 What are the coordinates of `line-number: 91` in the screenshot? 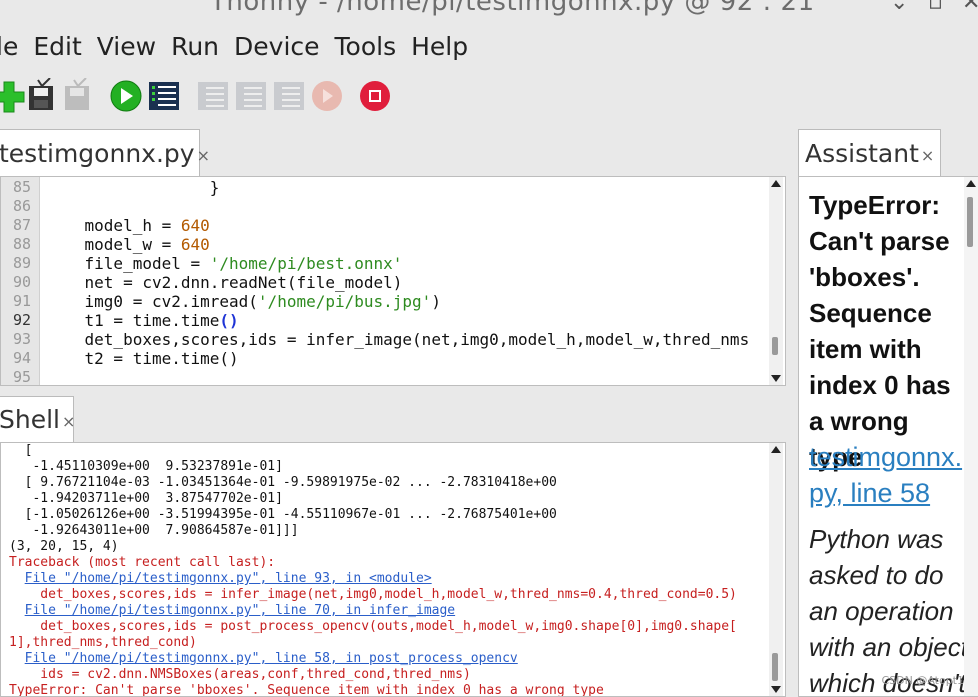 It's located at (21, 301).